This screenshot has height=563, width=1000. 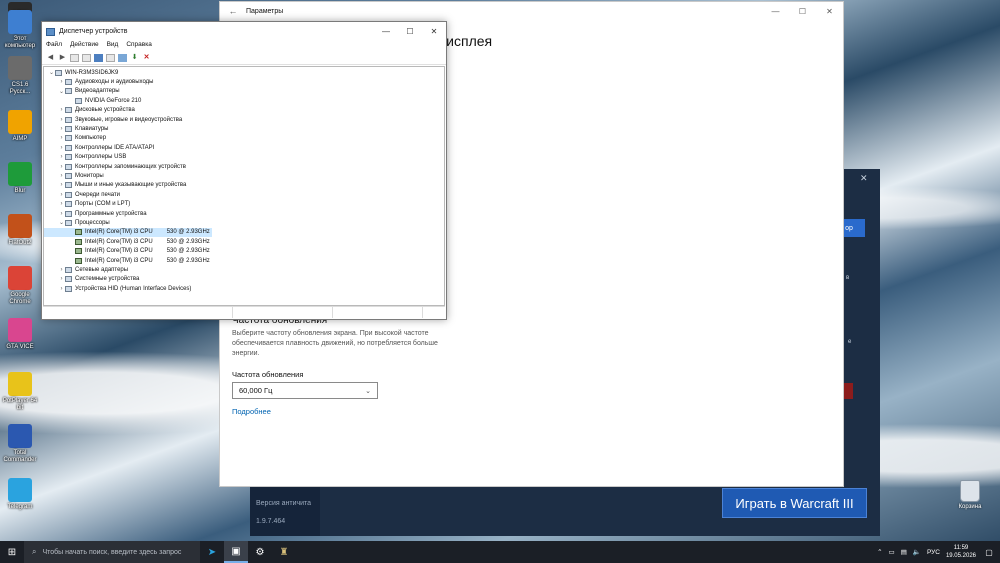 I want to click on scan-hardware-icon, so click(x=122, y=58).